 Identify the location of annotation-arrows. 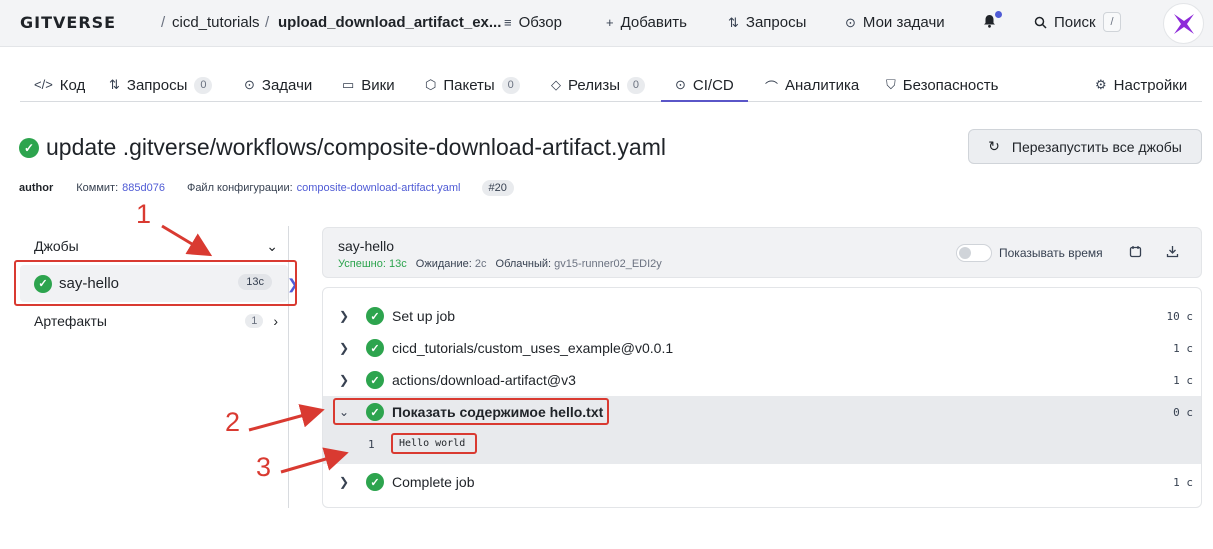
(255, 349).